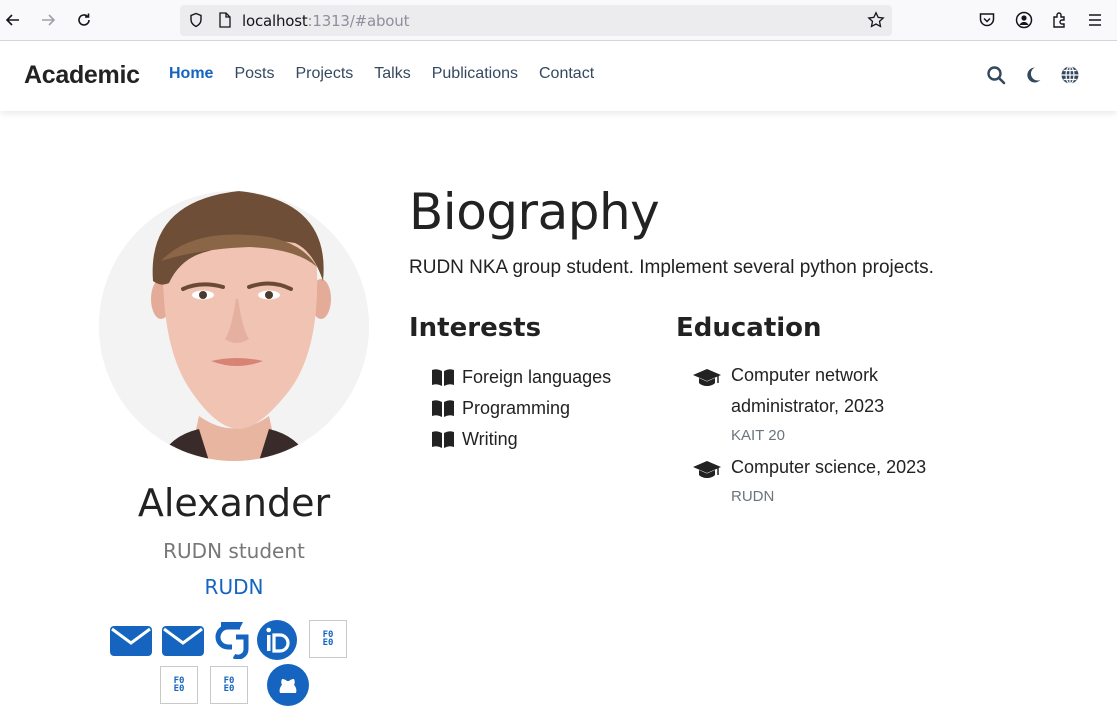 Image resolution: width=1117 pixels, height=707 pixels. What do you see at coordinates (1060, 20) in the screenshot?
I see `extensions-icon` at bounding box center [1060, 20].